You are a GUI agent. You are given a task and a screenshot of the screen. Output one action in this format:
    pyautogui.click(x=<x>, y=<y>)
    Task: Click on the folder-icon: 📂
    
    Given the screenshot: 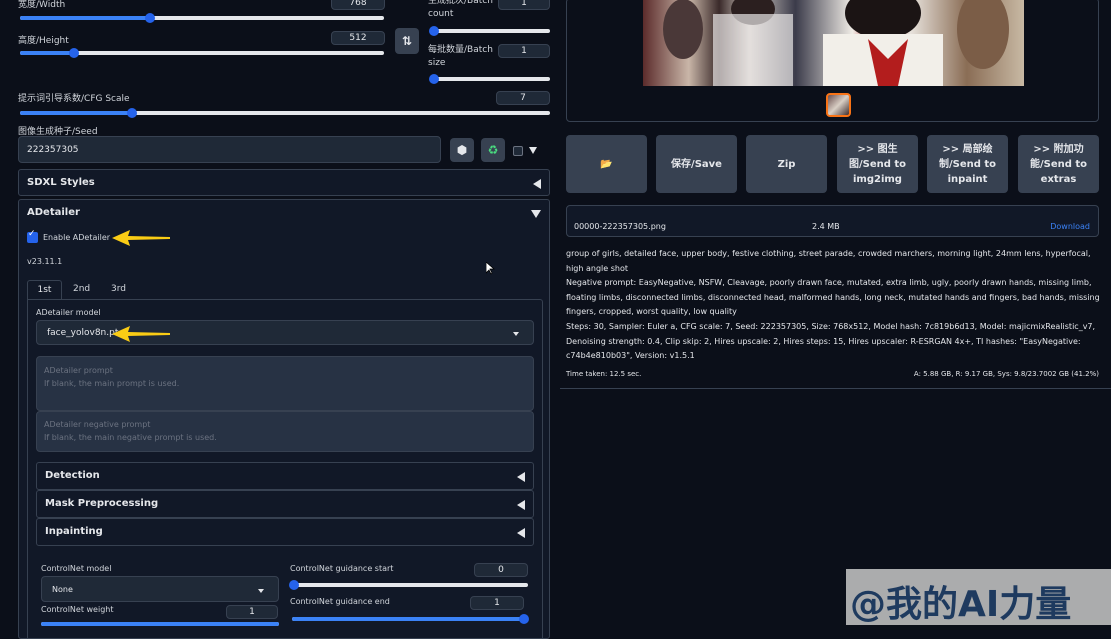 What is the action you would take?
    pyautogui.click(x=606, y=164)
    